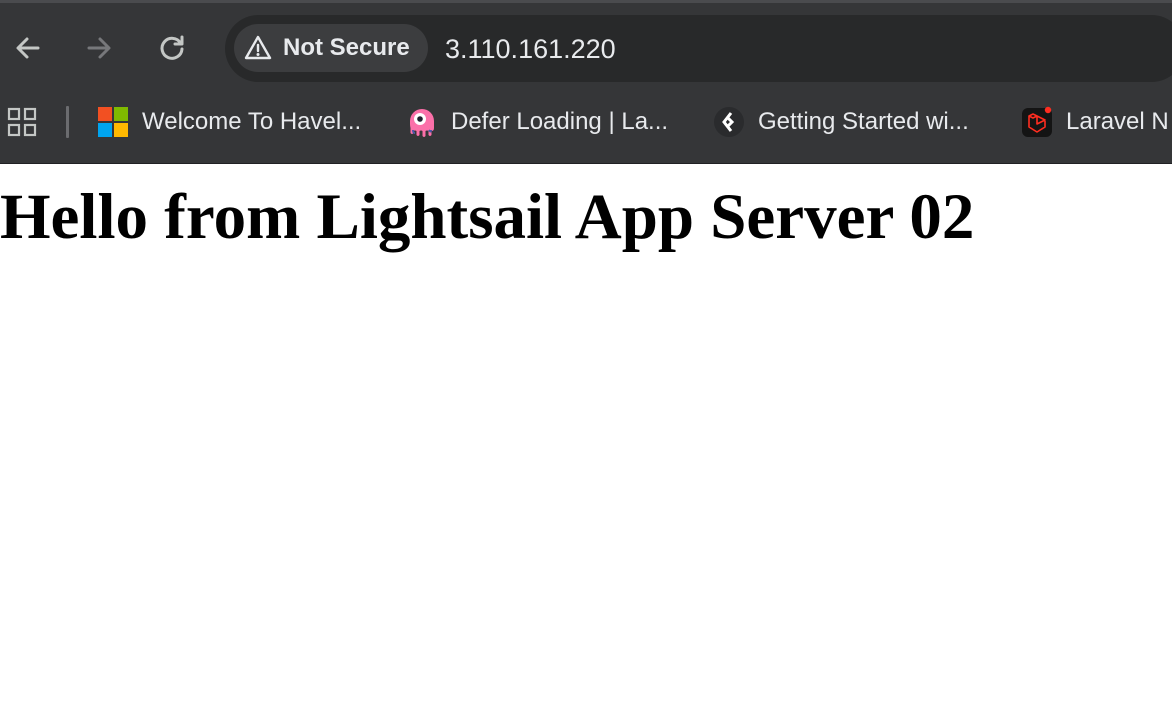  What do you see at coordinates (530, 49) in the screenshot?
I see `url-text: 3.110.161.220` at bounding box center [530, 49].